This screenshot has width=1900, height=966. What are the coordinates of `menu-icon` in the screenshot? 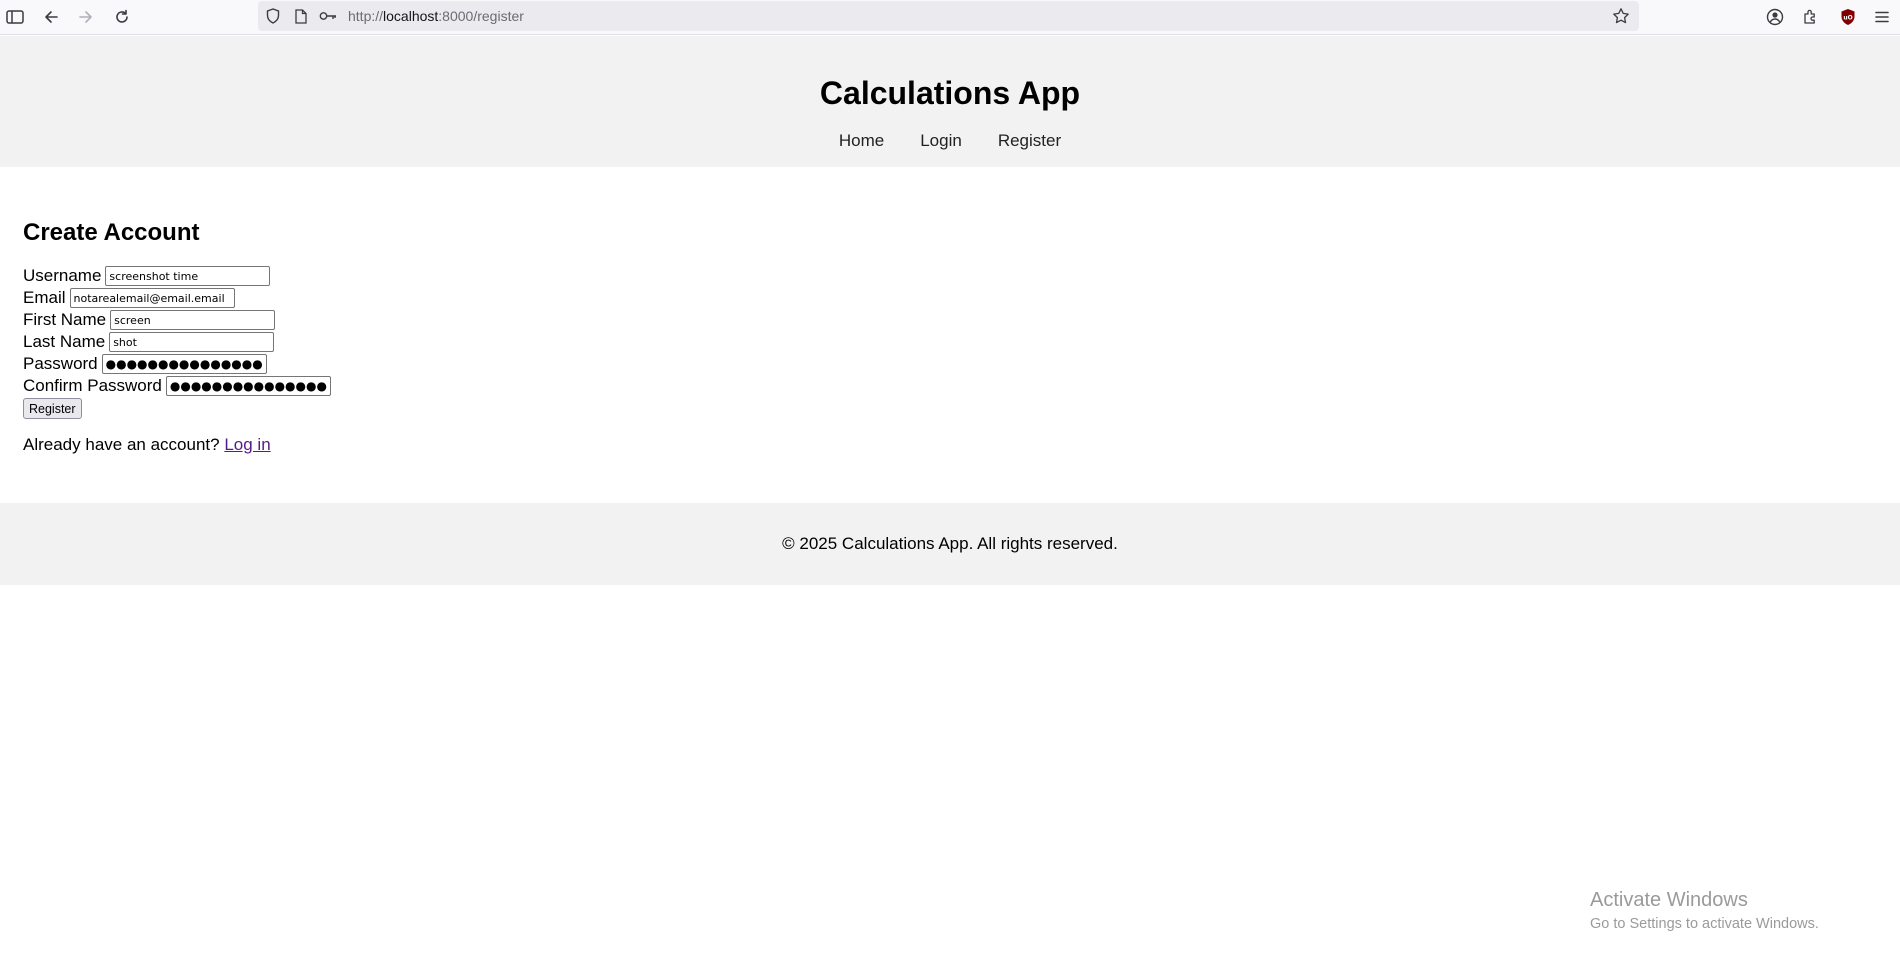 It's located at (1882, 17).